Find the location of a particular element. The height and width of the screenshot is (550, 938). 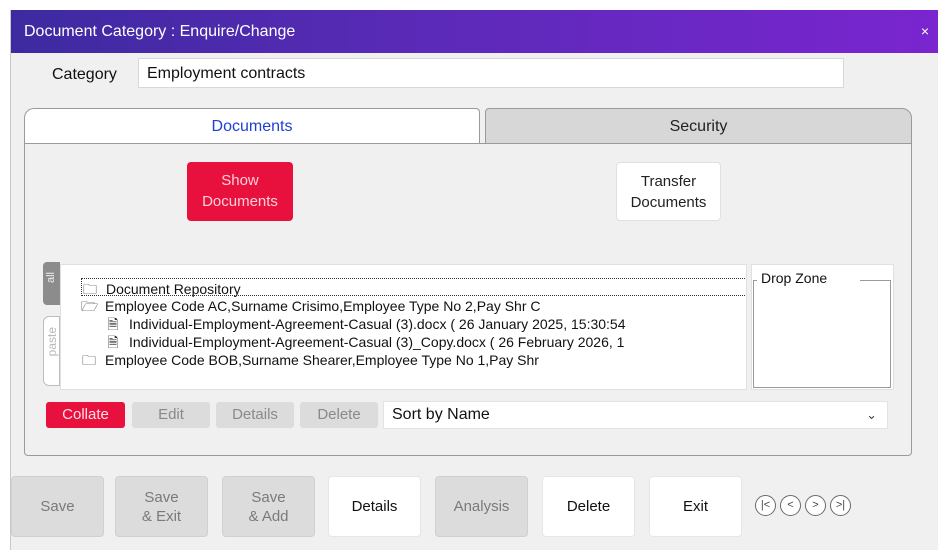

category-label: Category is located at coordinates (84, 74).